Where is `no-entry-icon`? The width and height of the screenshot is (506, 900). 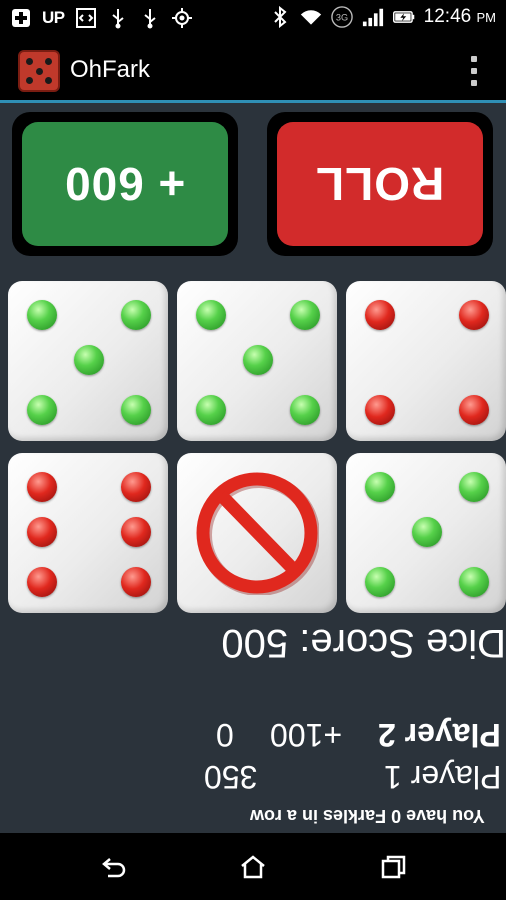
no-entry-icon is located at coordinates (257, 533).